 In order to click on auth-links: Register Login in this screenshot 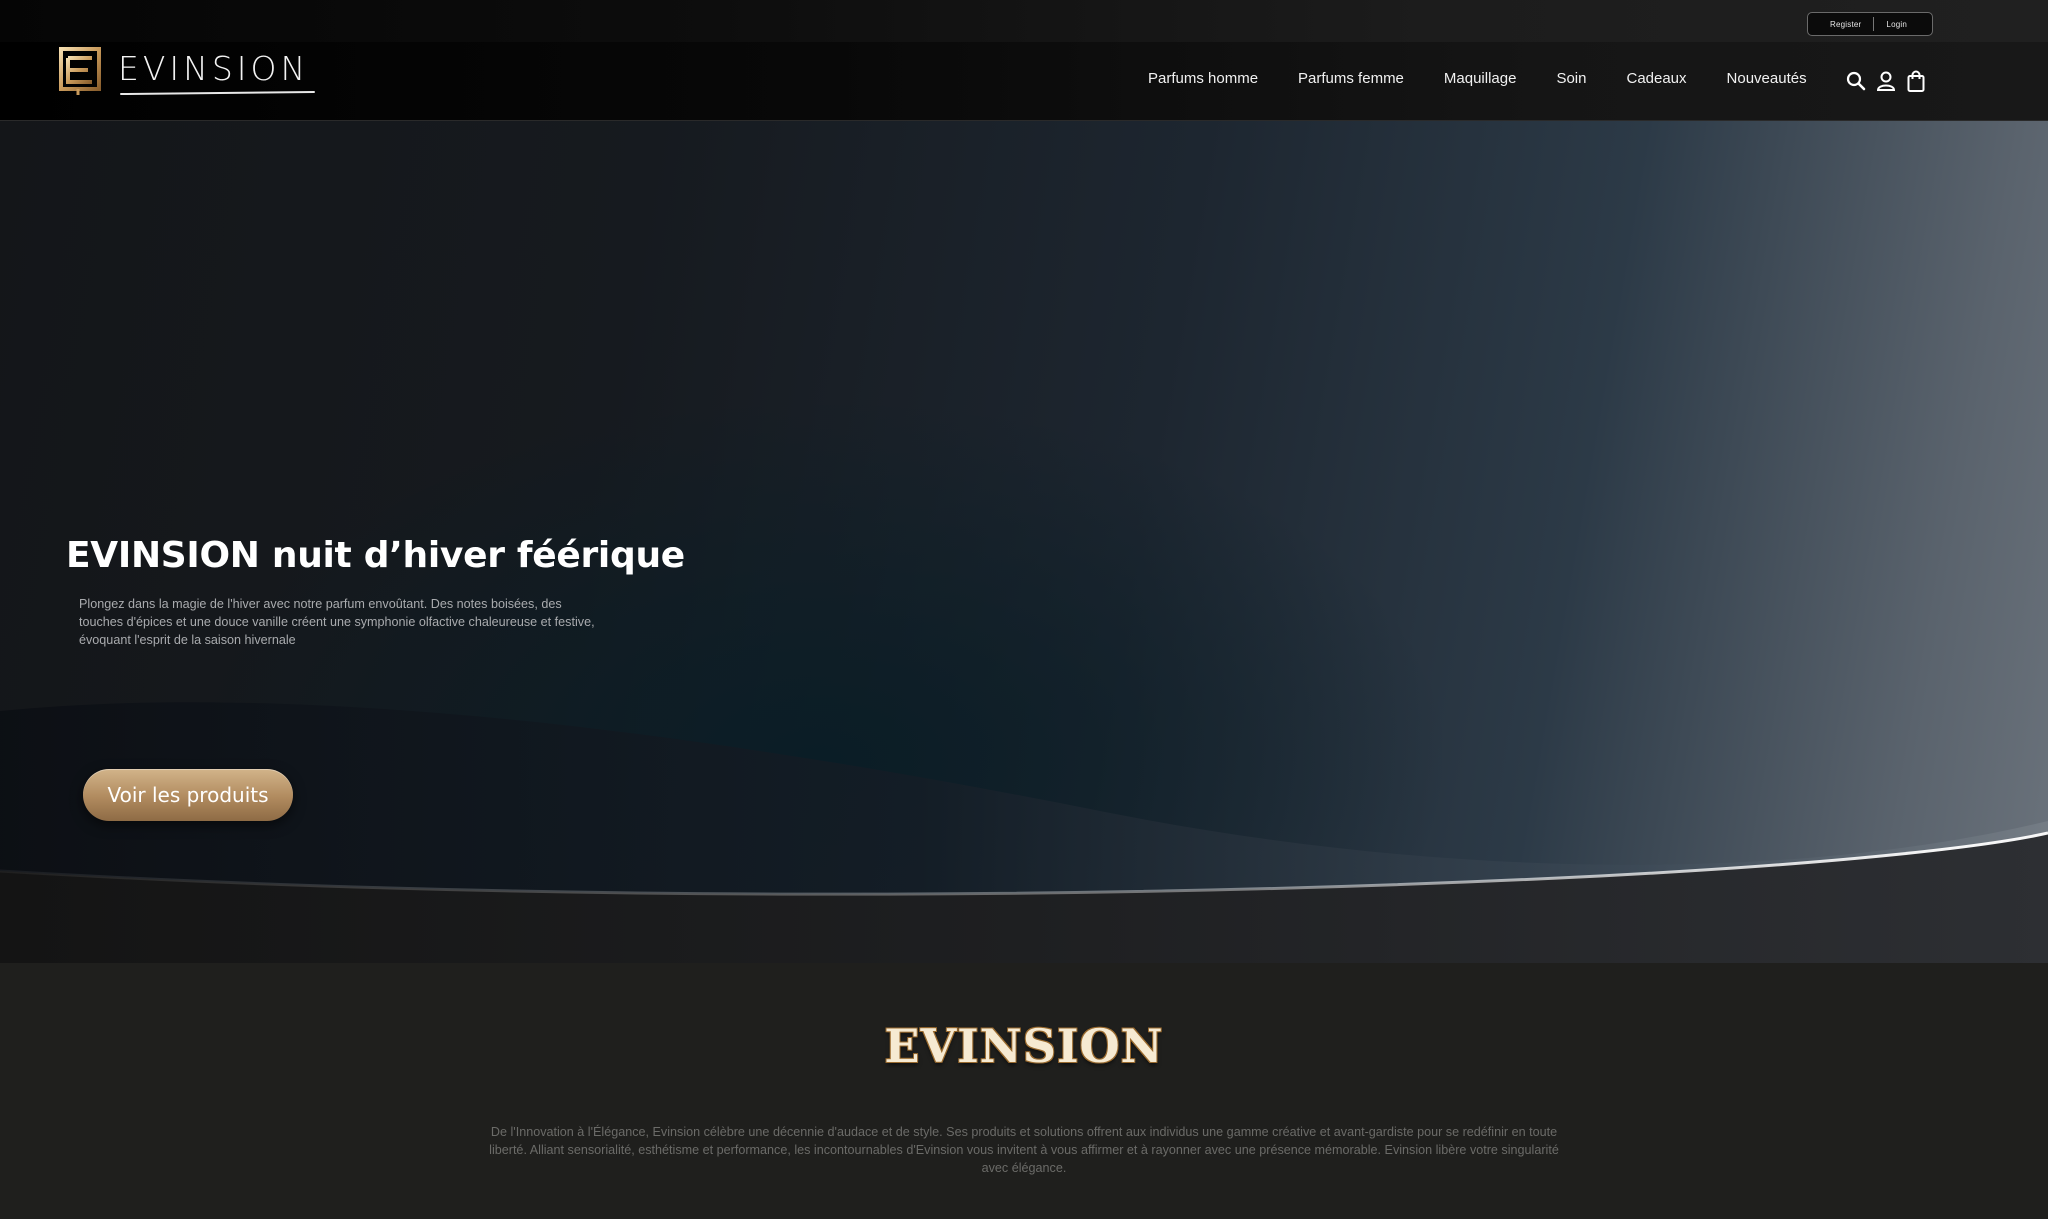, I will do `click(1870, 24)`.